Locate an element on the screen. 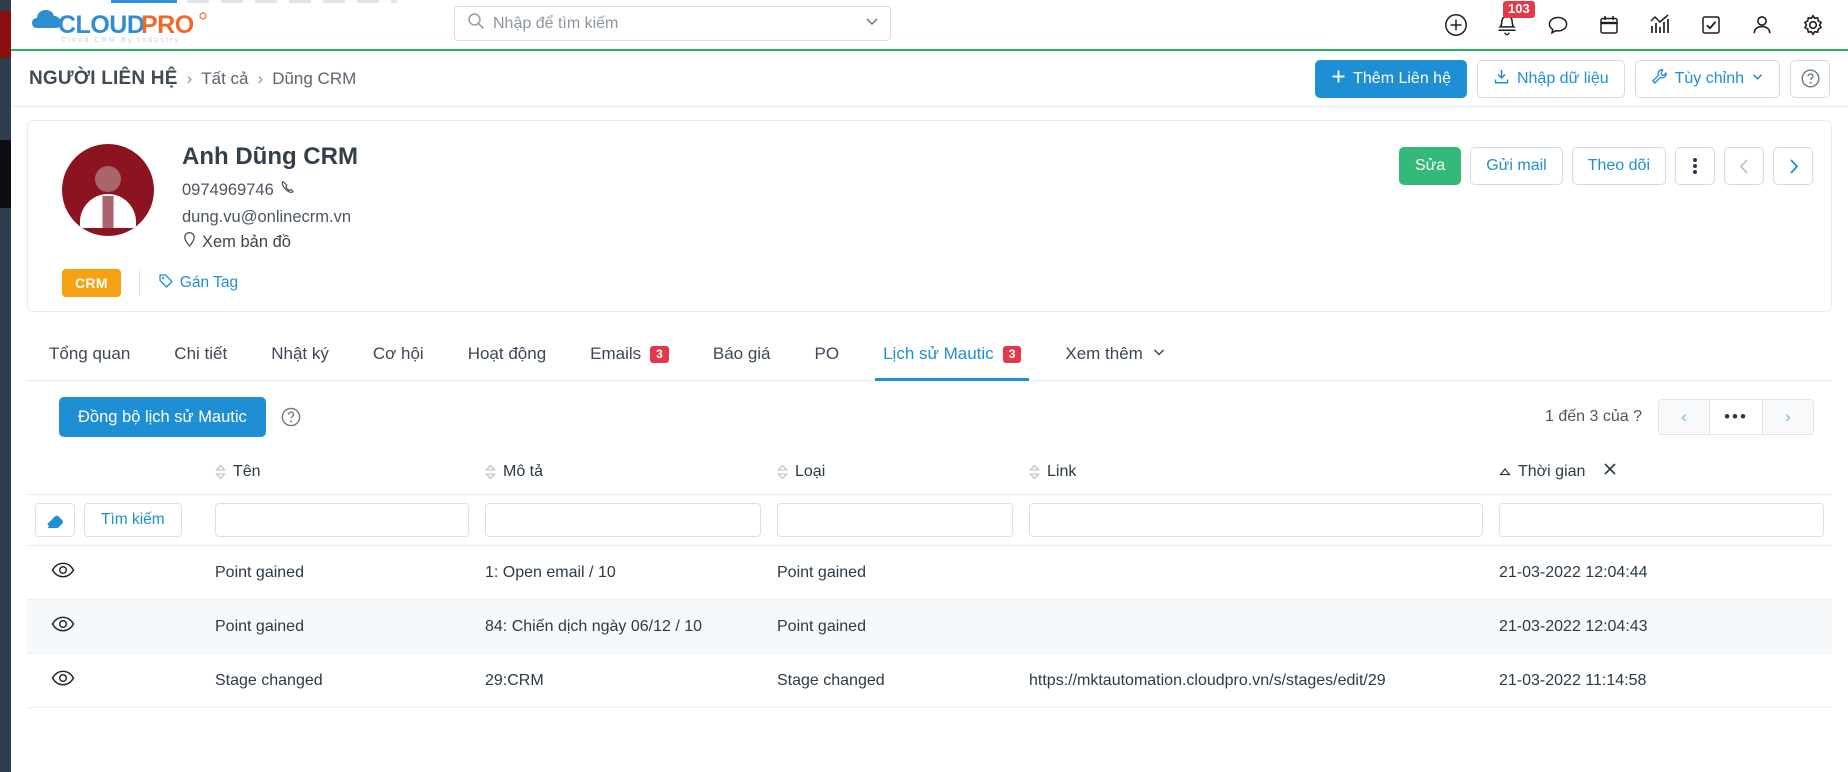 The image size is (1848, 772). column-header-time: Thời gian is located at coordinates (1661, 472).